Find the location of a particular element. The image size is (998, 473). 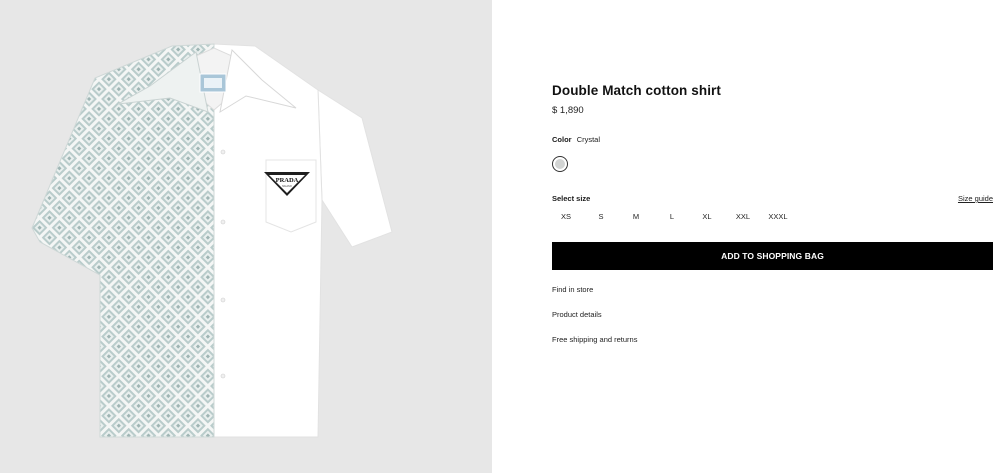

swatch-fill is located at coordinates (560, 164).